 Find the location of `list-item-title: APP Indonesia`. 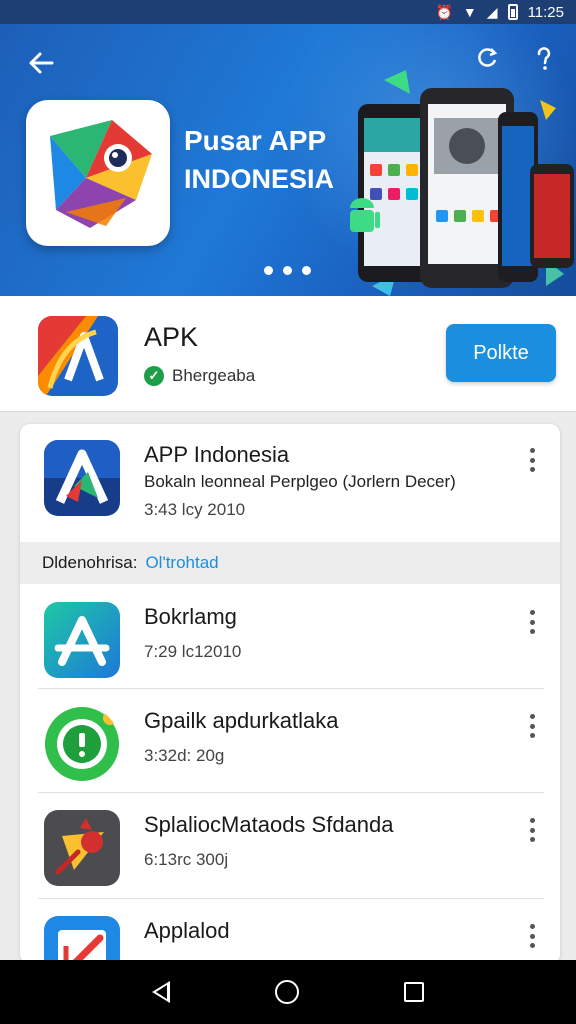

list-item-title: APP Indonesia is located at coordinates (217, 454).